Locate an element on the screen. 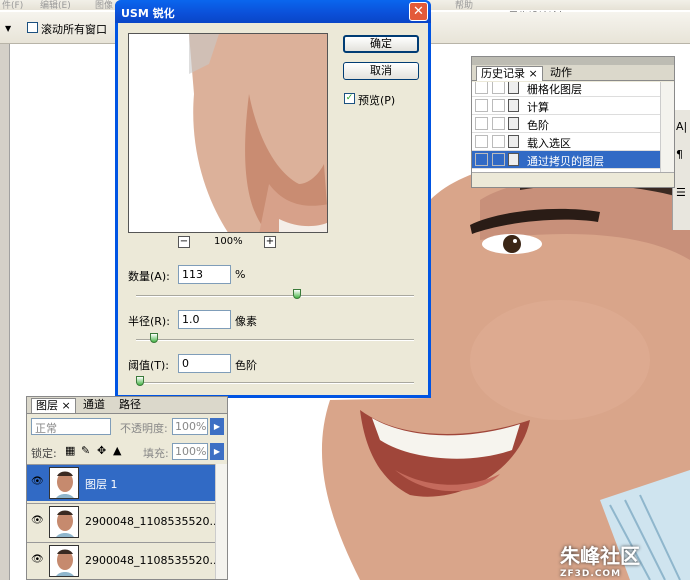 The height and width of the screenshot is (580, 690). threshold-input: 0 is located at coordinates (204, 363).